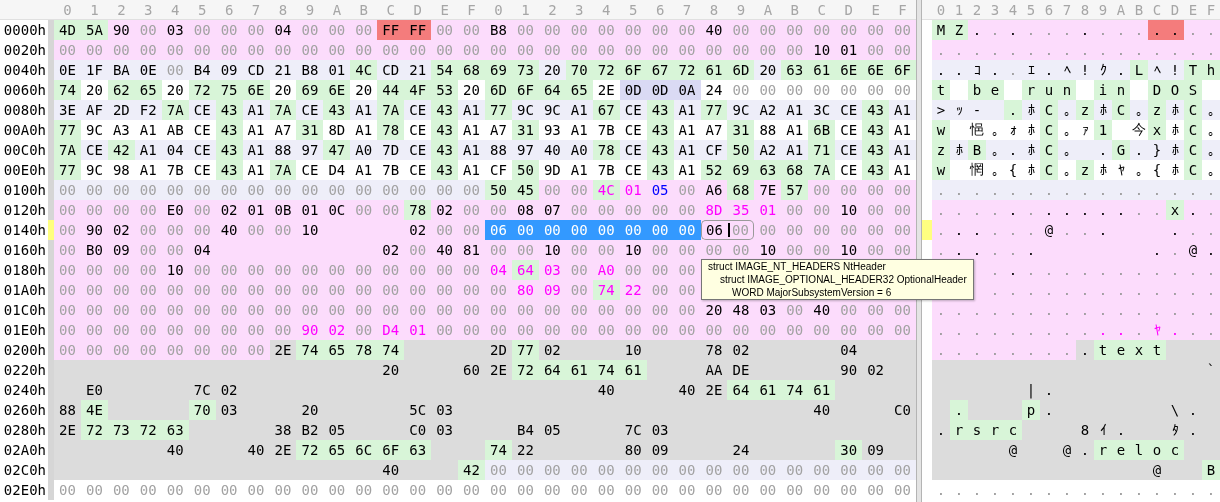 The width and height of the screenshot is (1220, 502). Describe the element at coordinates (121, 30) in the screenshot. I see `hex-byte: 90` at that location.